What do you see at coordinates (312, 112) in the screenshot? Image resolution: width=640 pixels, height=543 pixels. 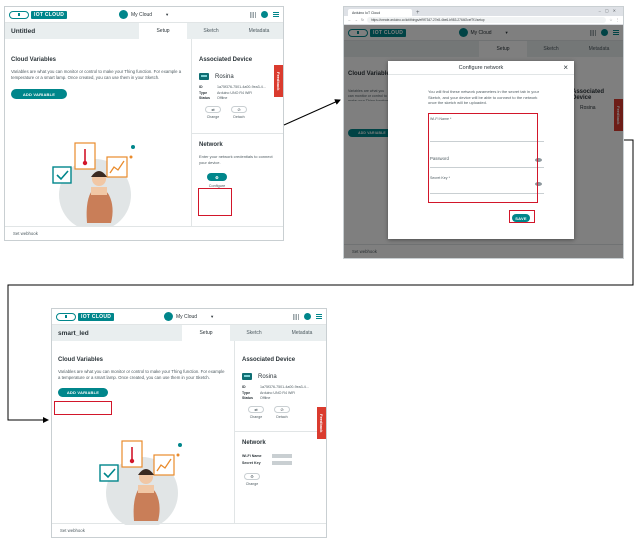 I see `arrow-configure-to-modal` at bounding box center [312, 112].